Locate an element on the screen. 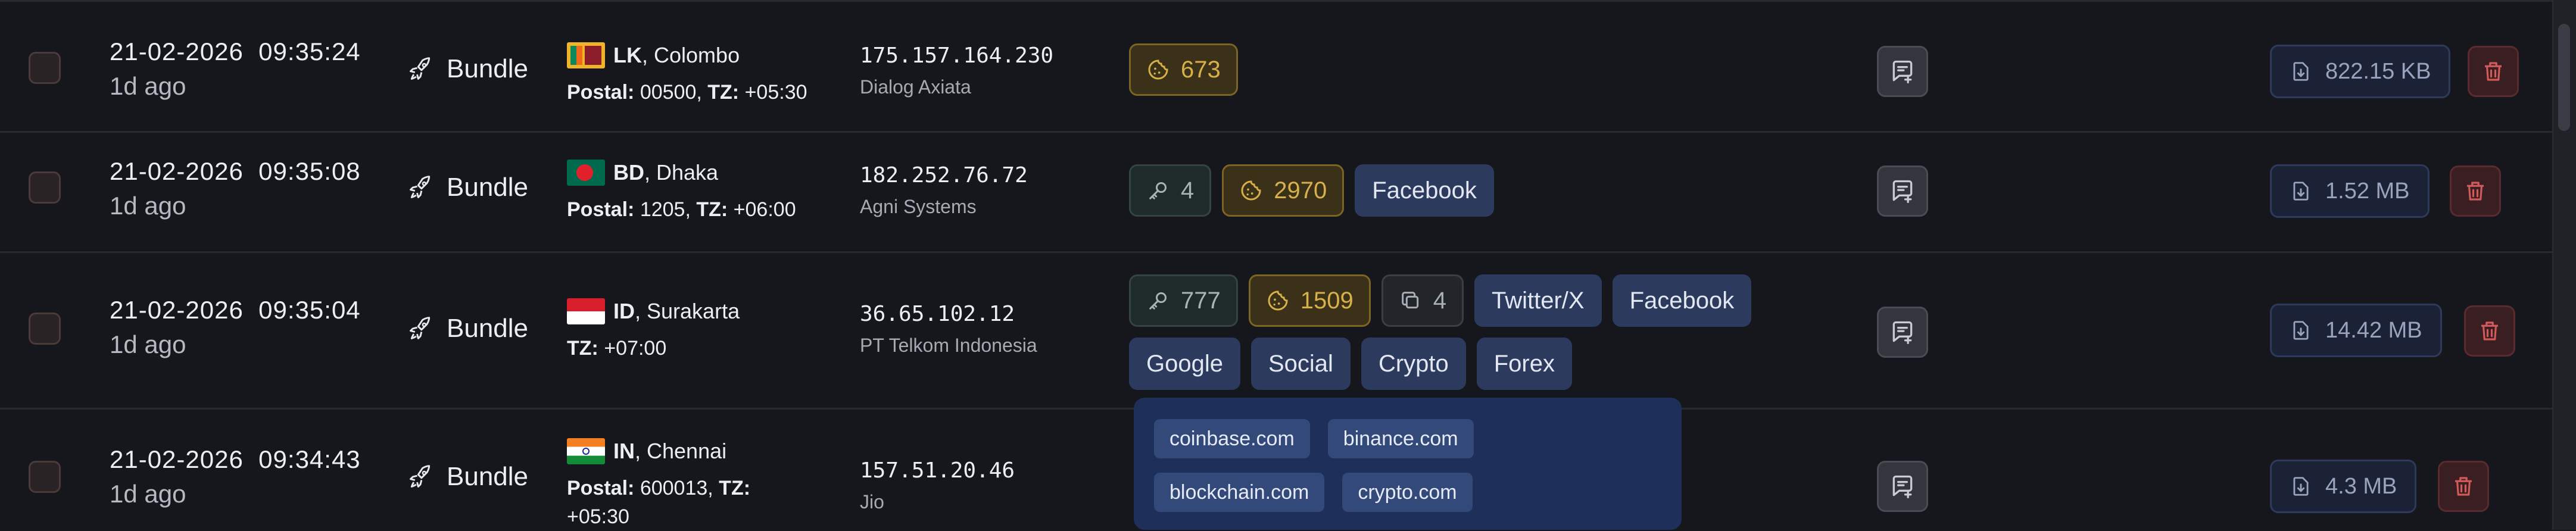 This screenshot has width=2576, height=531. ip-cell: 175.157.164.230 Dialog Axiata is located at coordinates (957, 70).